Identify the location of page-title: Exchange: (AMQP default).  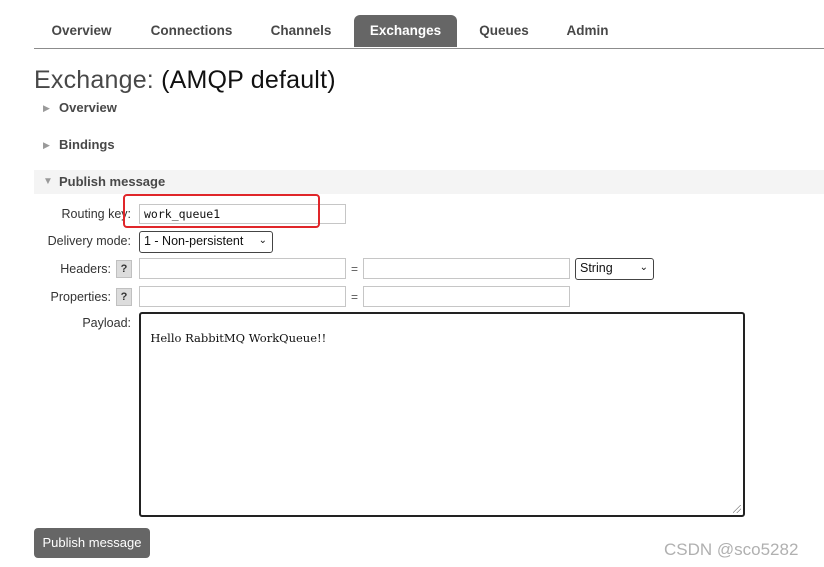
(185, 80).